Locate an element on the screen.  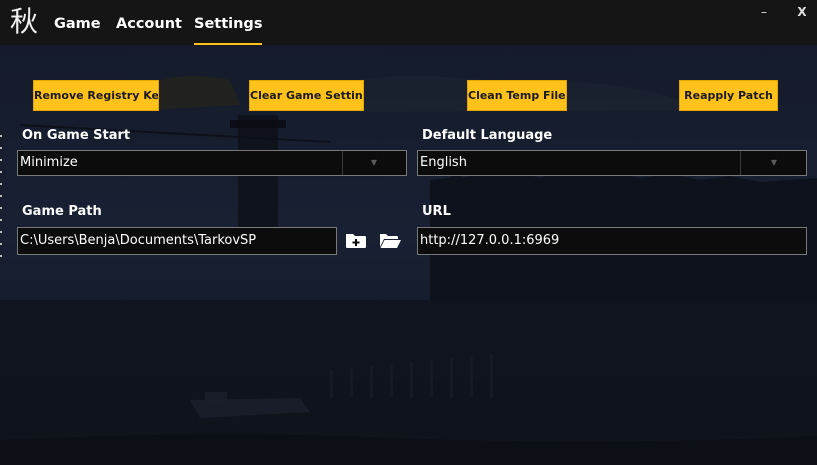
on-game-start-value: Minimize is located at coordinates (49, 162).